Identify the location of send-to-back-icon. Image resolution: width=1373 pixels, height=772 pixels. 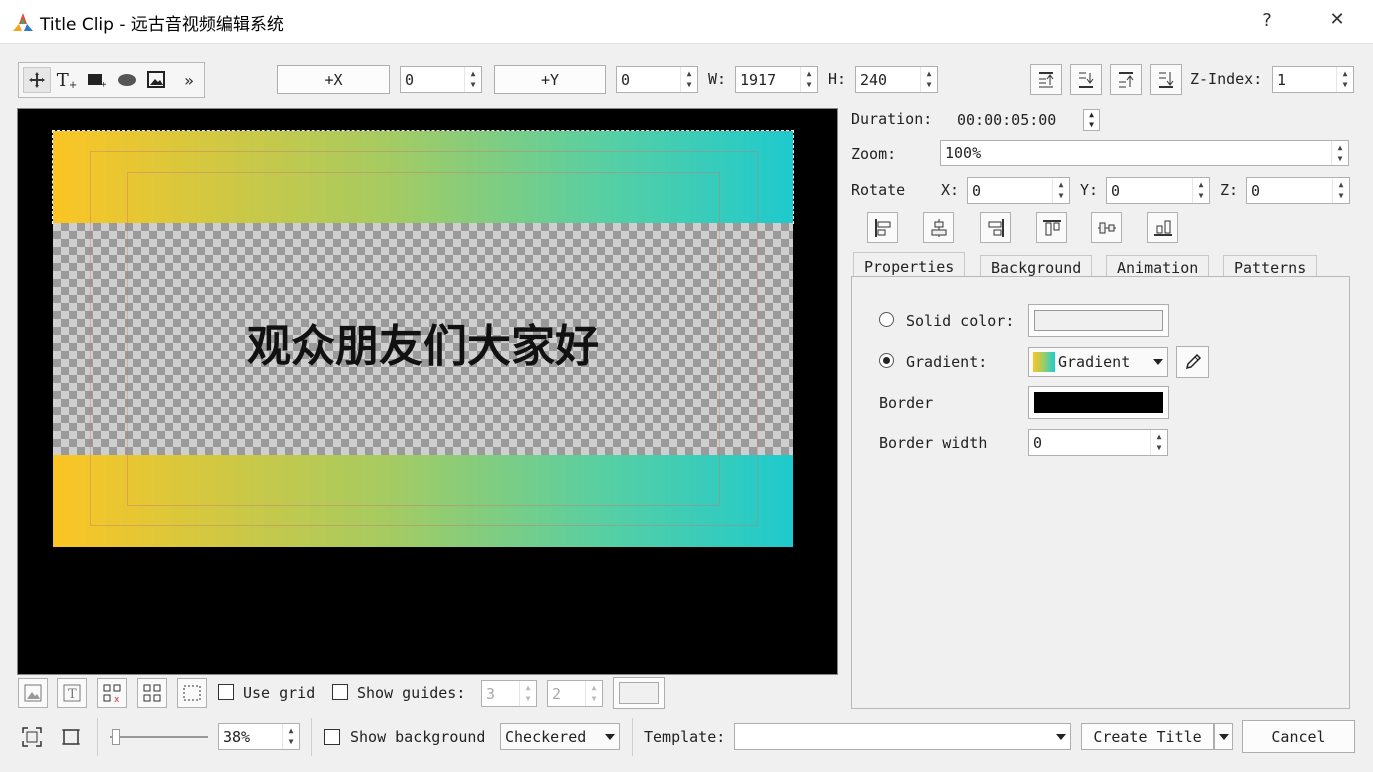
(1166, 79).